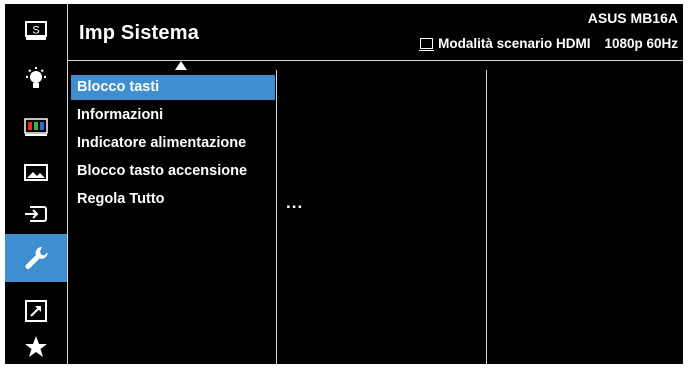  I want to click on mode-status: Modalità scenario HDMI 1080p 60Hz, so click(548, 43).